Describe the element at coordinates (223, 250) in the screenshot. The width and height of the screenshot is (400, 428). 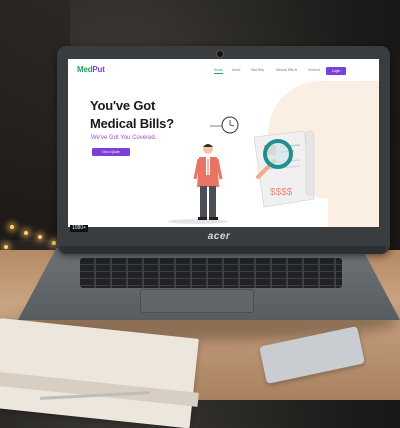
I see `laptop-hinge` at that location.